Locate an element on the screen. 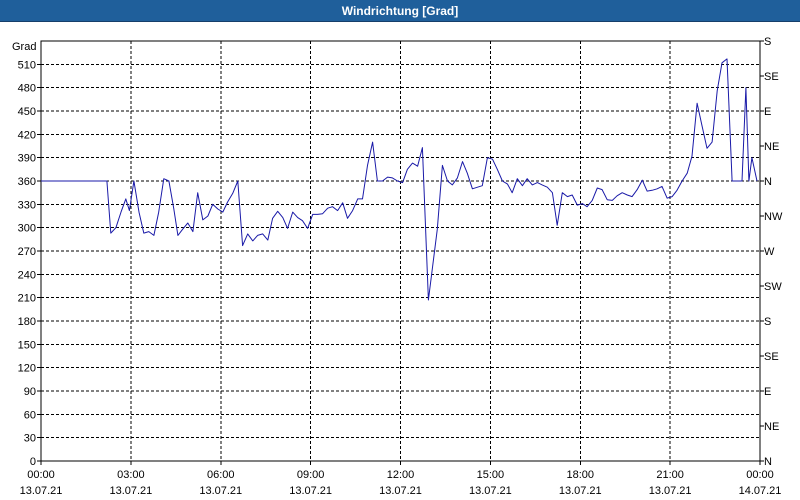 Image resolution: width=800 pixels, height=500 pixels. y-tick-label: 180 is located at coordinates (27, 322).